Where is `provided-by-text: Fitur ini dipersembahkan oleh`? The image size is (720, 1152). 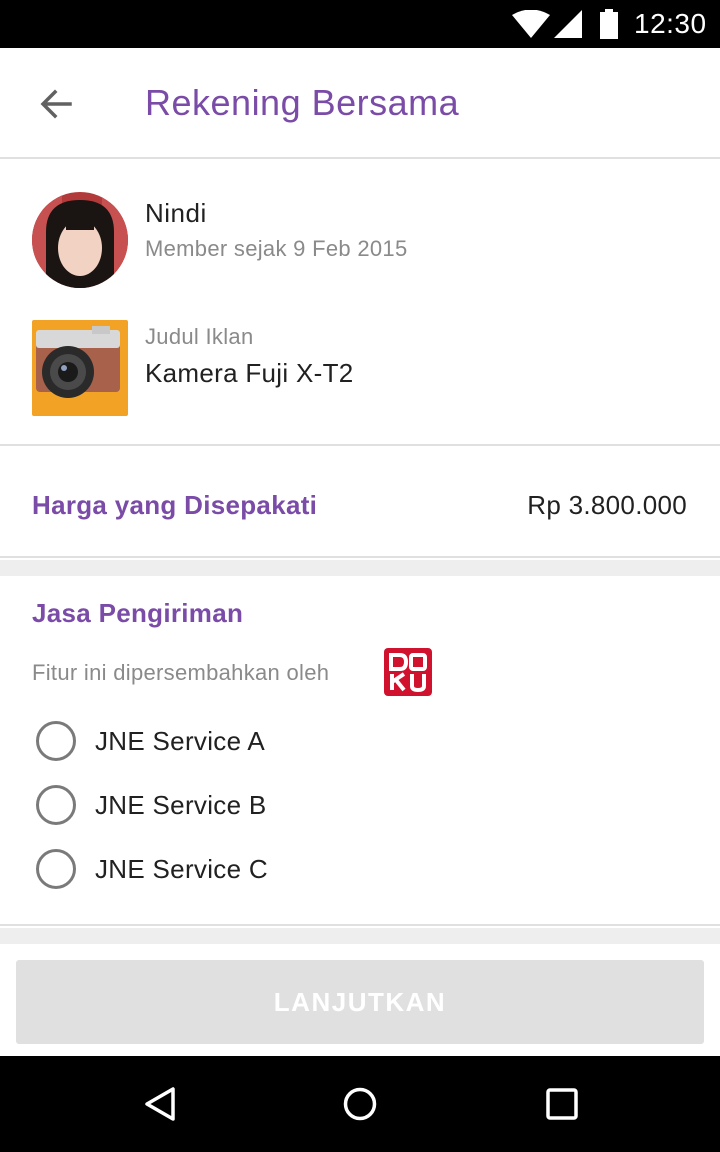
provided-by-text: Fitur ini dipersembahkan oleh is located at coordinates (181, 672).